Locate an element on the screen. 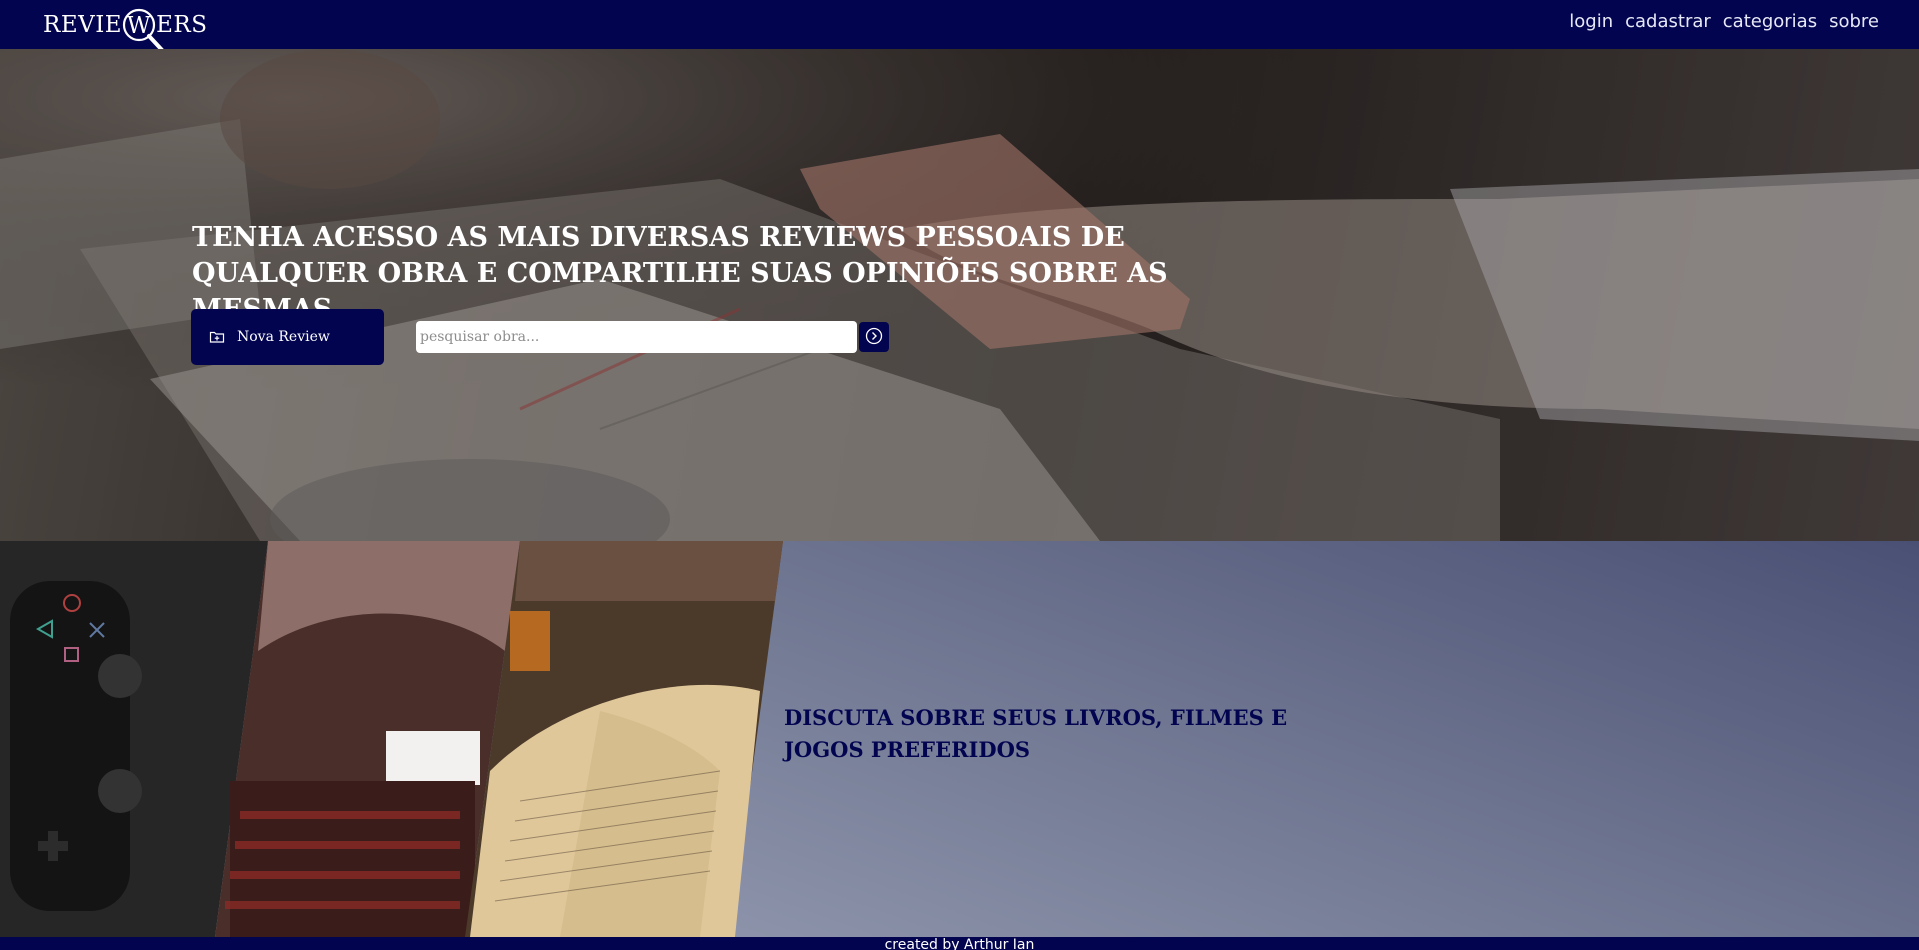 The image size is (1919, 950). search-submit-button is located at coordinates (874, 337).